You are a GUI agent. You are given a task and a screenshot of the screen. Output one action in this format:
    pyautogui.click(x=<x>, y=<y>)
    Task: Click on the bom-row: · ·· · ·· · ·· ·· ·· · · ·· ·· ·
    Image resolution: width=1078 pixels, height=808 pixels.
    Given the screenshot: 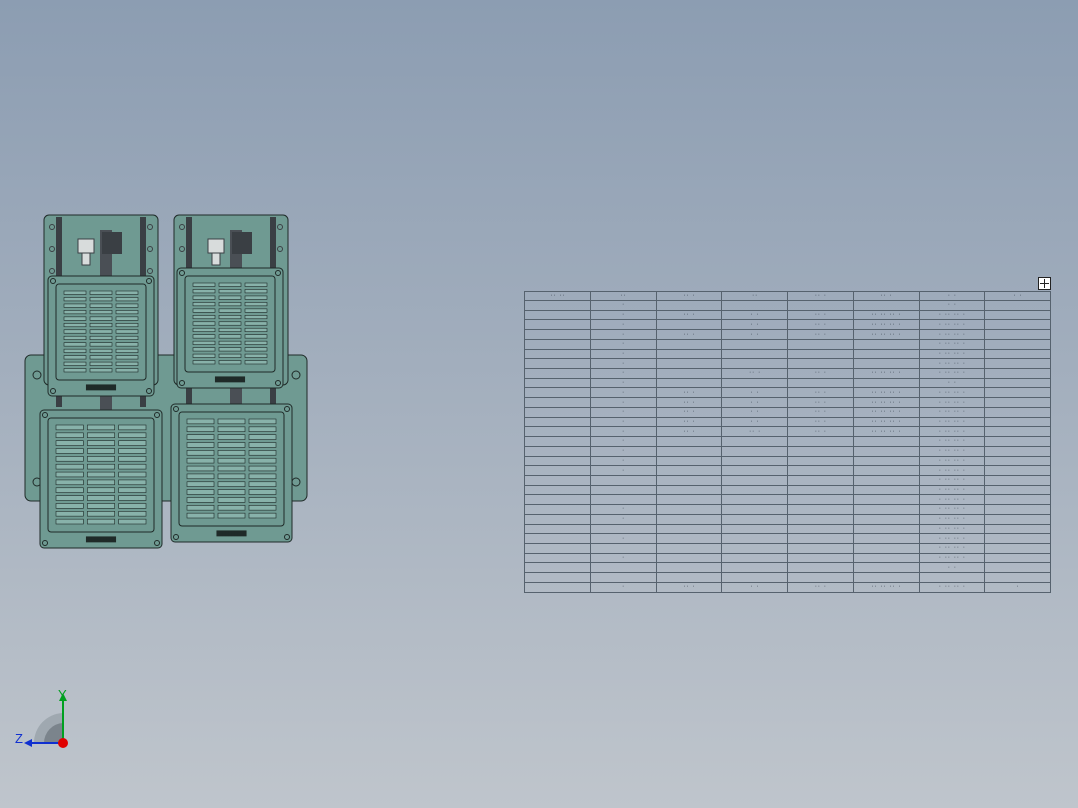 What is the action you would take?
    pyautogui.click(x=787, y=373)
    